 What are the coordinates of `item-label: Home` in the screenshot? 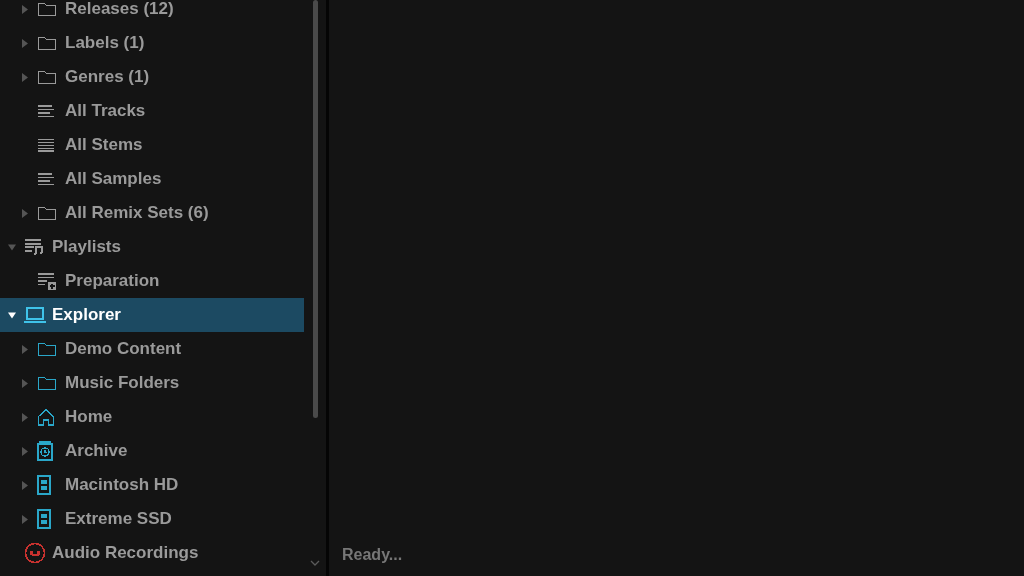 It's located at (89, 417).